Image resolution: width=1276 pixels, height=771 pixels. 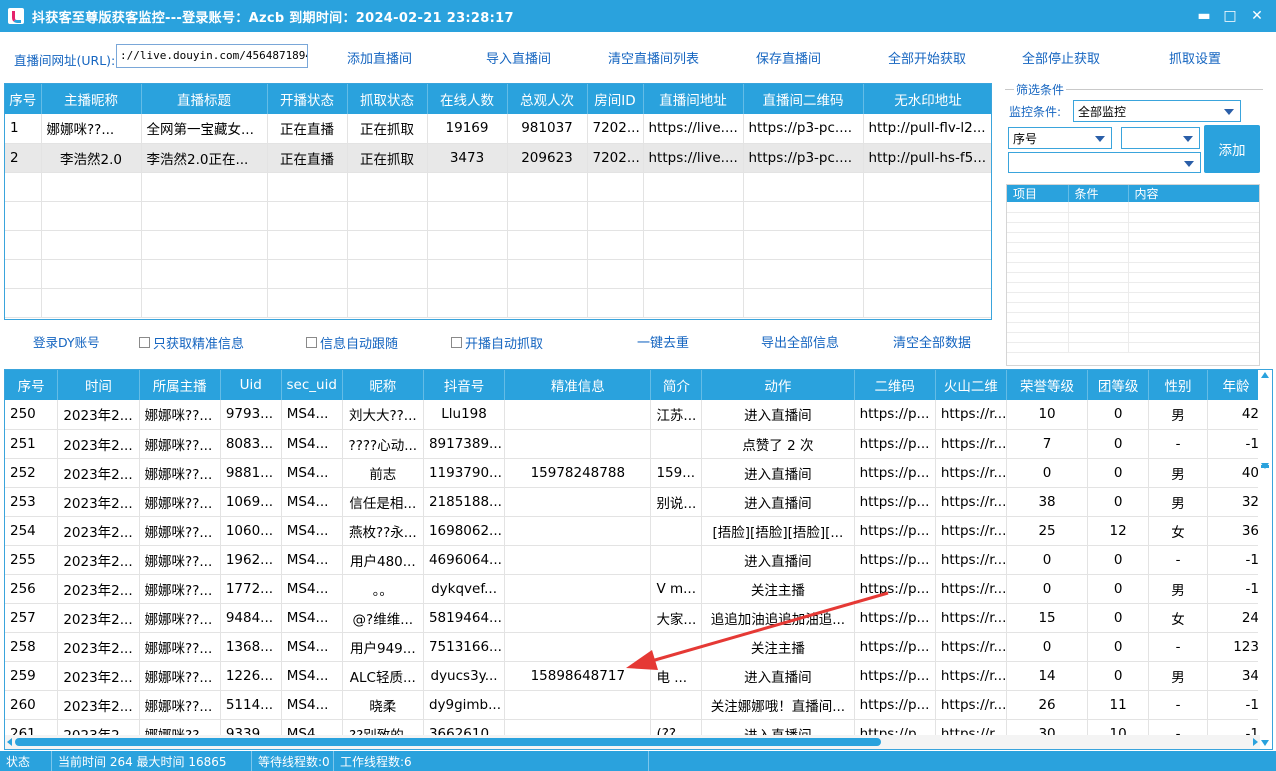 What do you see at coordinates (307, 99) in the screenshot?
I see `col-header: 开播状态` at bounding box center [307, 99].